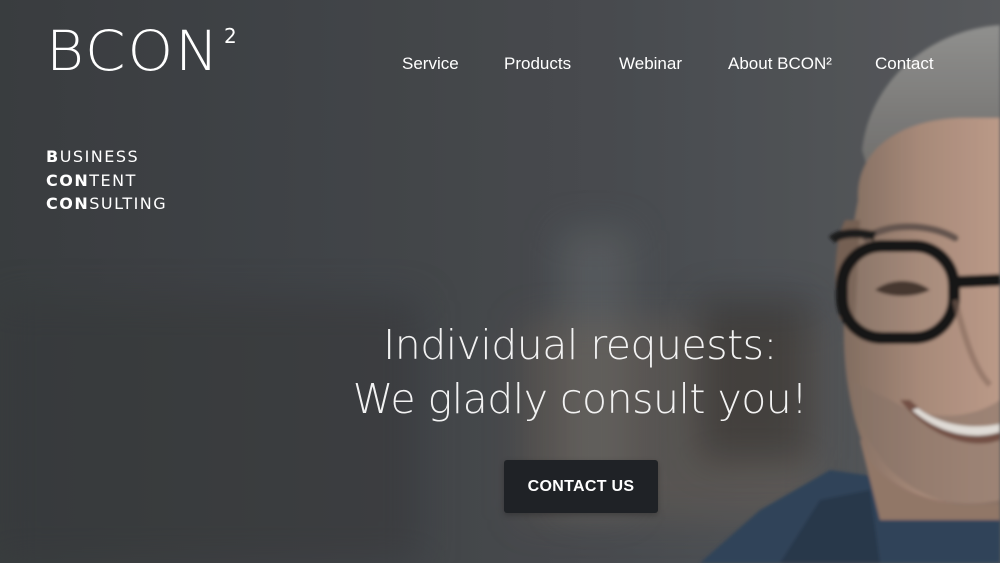  I want to click on brand-tagline: BUSINESS CONTENT CONSULTING, so click(106, 180).